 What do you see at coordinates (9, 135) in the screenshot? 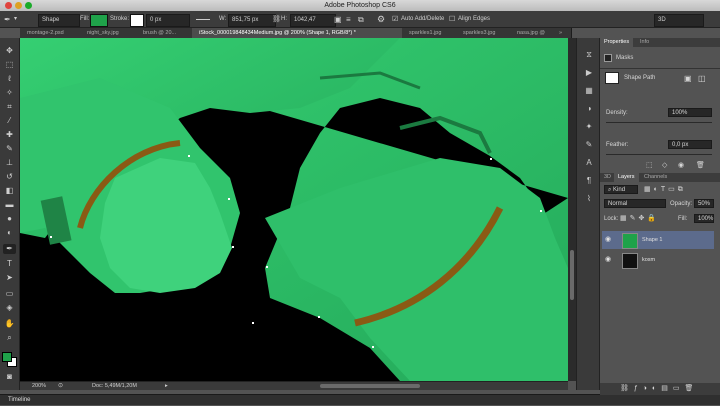
I see `healing-brush-tool-icon: ✚` at bounding box center [9, 135].